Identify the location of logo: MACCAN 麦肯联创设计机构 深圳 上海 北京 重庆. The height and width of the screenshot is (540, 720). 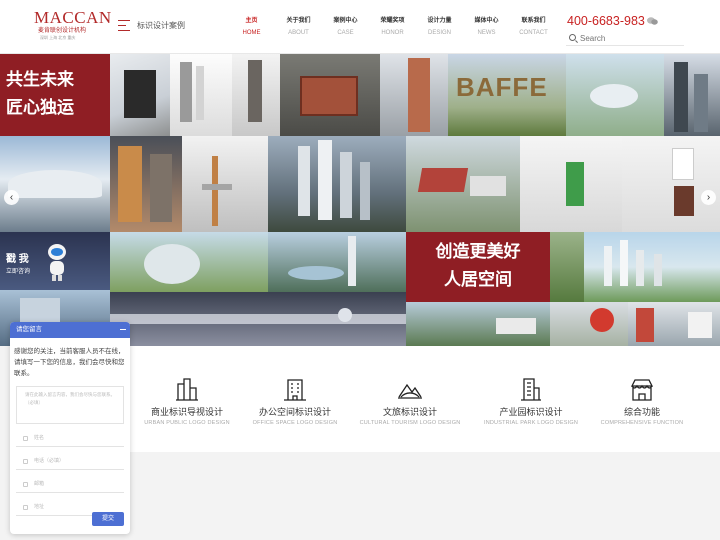
(73, 24).